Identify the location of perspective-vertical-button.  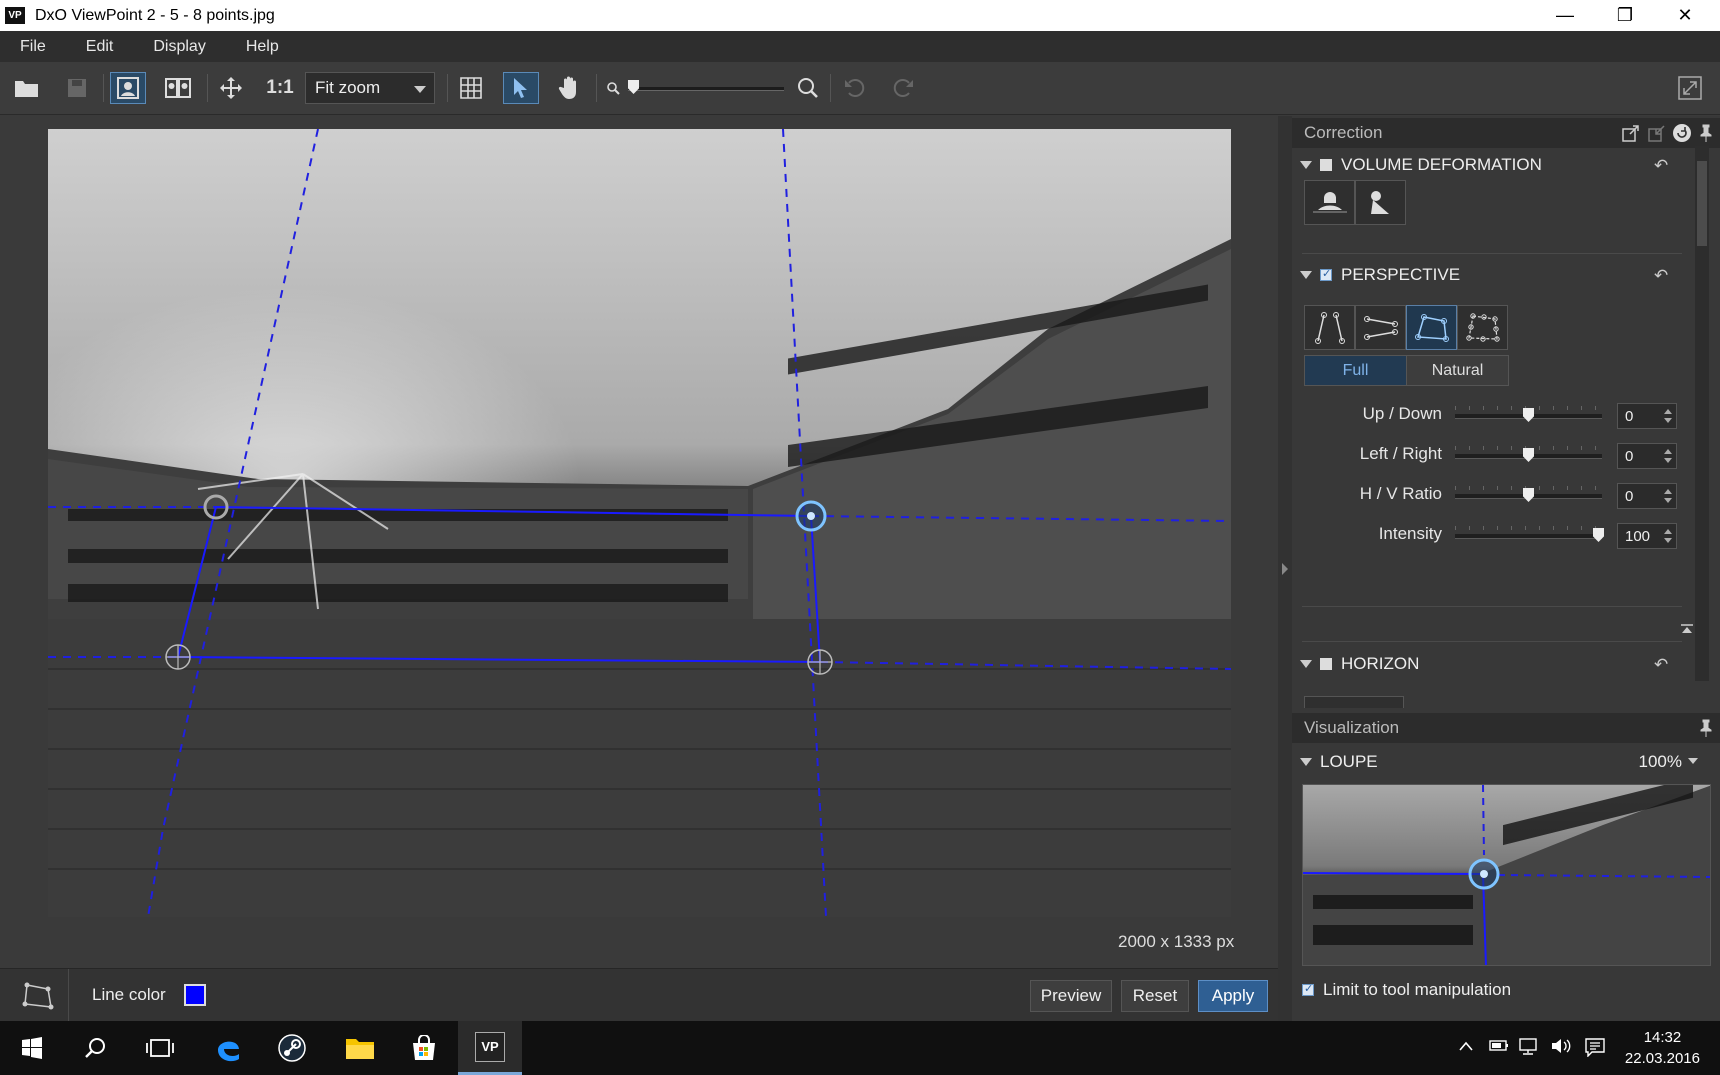
(1329, 327).